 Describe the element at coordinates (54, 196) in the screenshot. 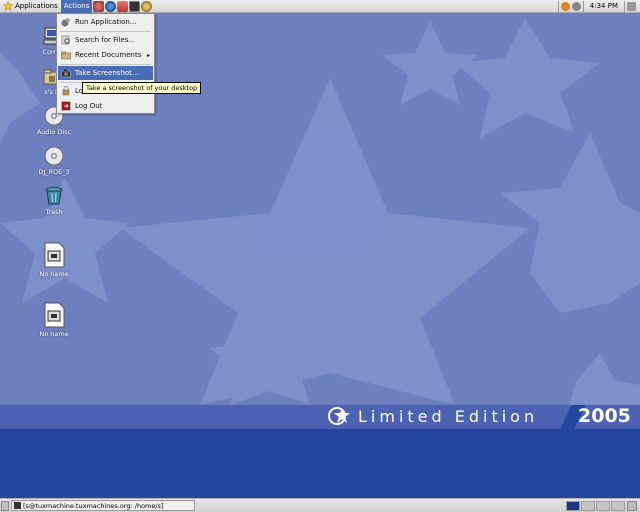

I see `trash-icon` at that location.